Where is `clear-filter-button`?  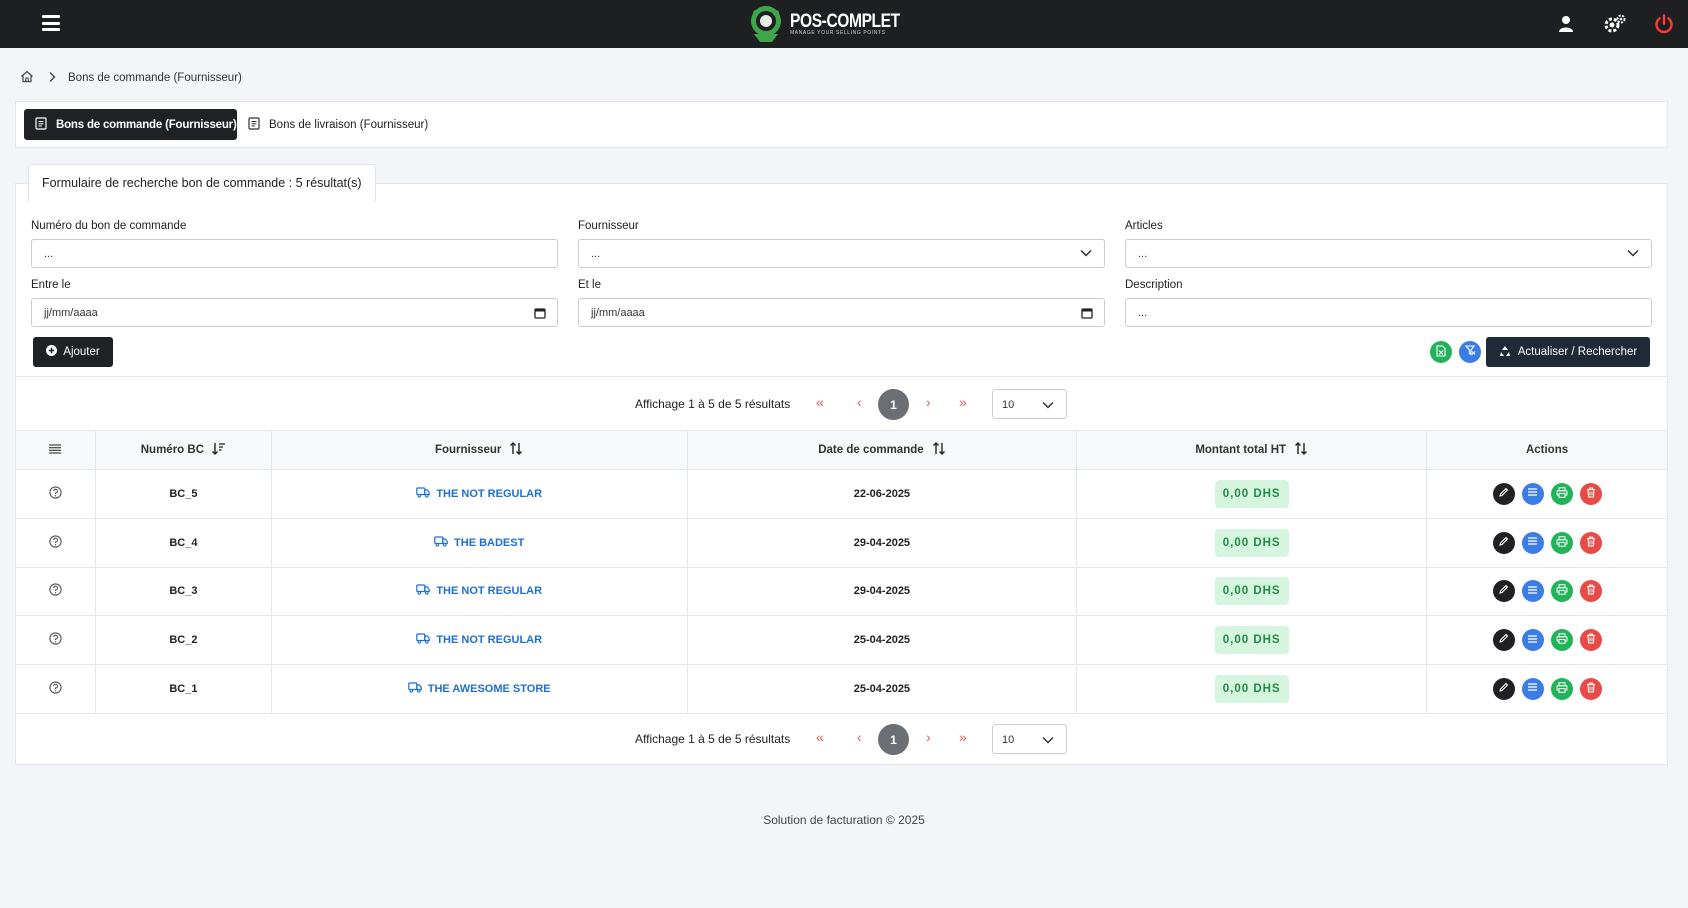 clear-filter-button is located at coordinates (1470, 352).